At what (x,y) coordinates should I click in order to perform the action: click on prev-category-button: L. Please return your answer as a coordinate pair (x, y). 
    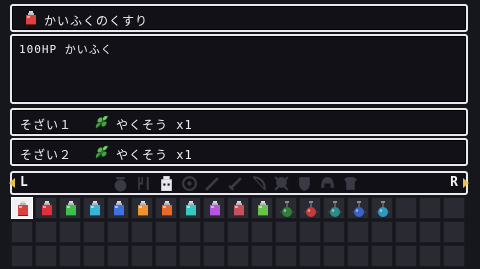
    Looking at the image, I should click on (24, 182).